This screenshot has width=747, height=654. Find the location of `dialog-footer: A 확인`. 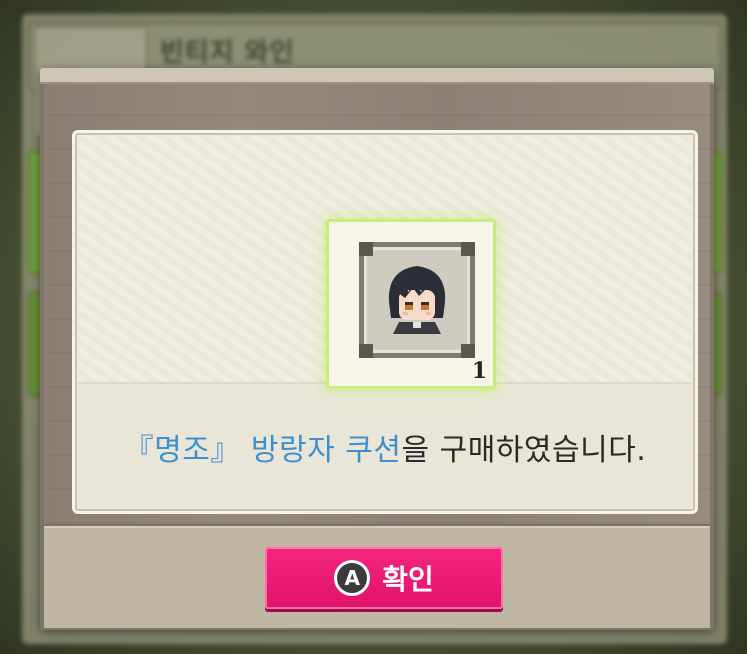

dialog-footer: A 확인 is located at coordinates (377, 577).